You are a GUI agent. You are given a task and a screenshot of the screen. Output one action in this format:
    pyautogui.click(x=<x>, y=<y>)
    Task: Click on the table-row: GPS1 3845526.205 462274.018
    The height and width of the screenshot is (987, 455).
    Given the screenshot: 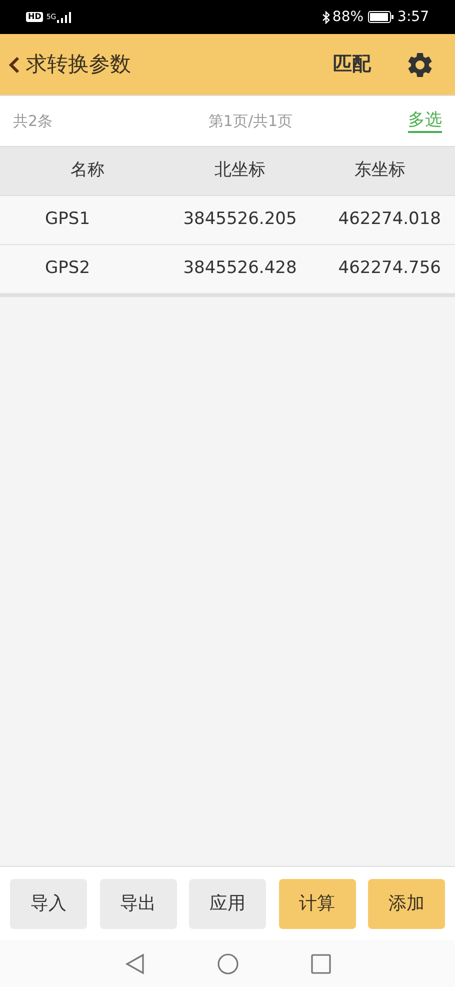 What is the action you would take?
    pyautogui.click(x=227, y=220)
    